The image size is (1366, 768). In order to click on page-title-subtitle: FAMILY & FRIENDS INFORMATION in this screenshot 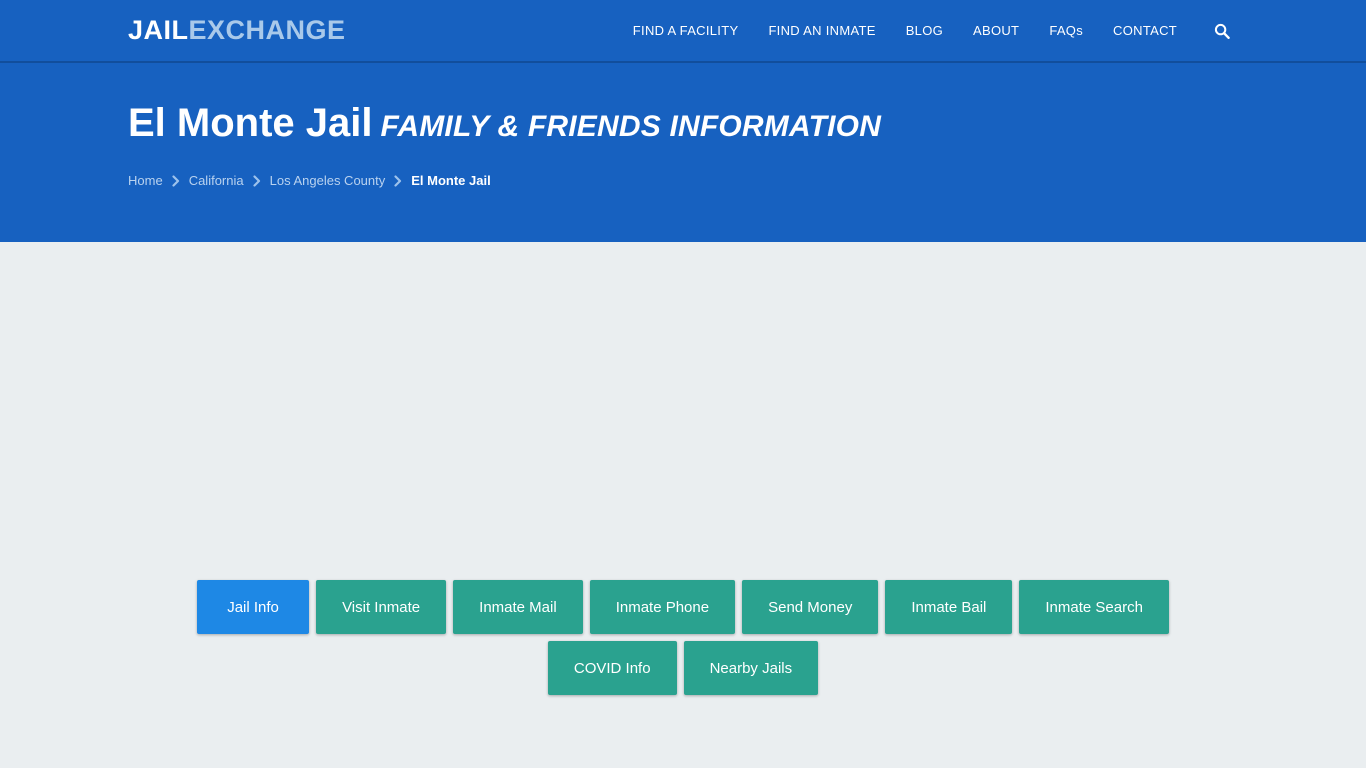, I will do `click(631, 126)`.